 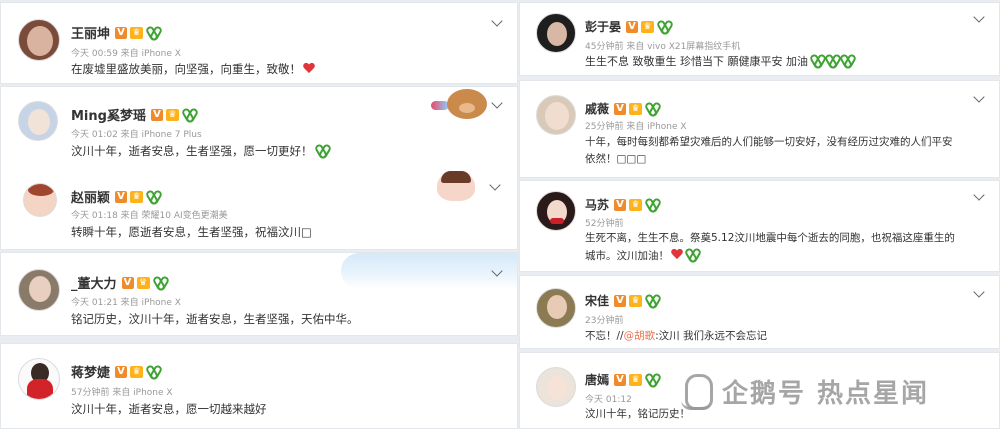 I want to click on user-name: 赵丽颖, so click(x=90, y=196).